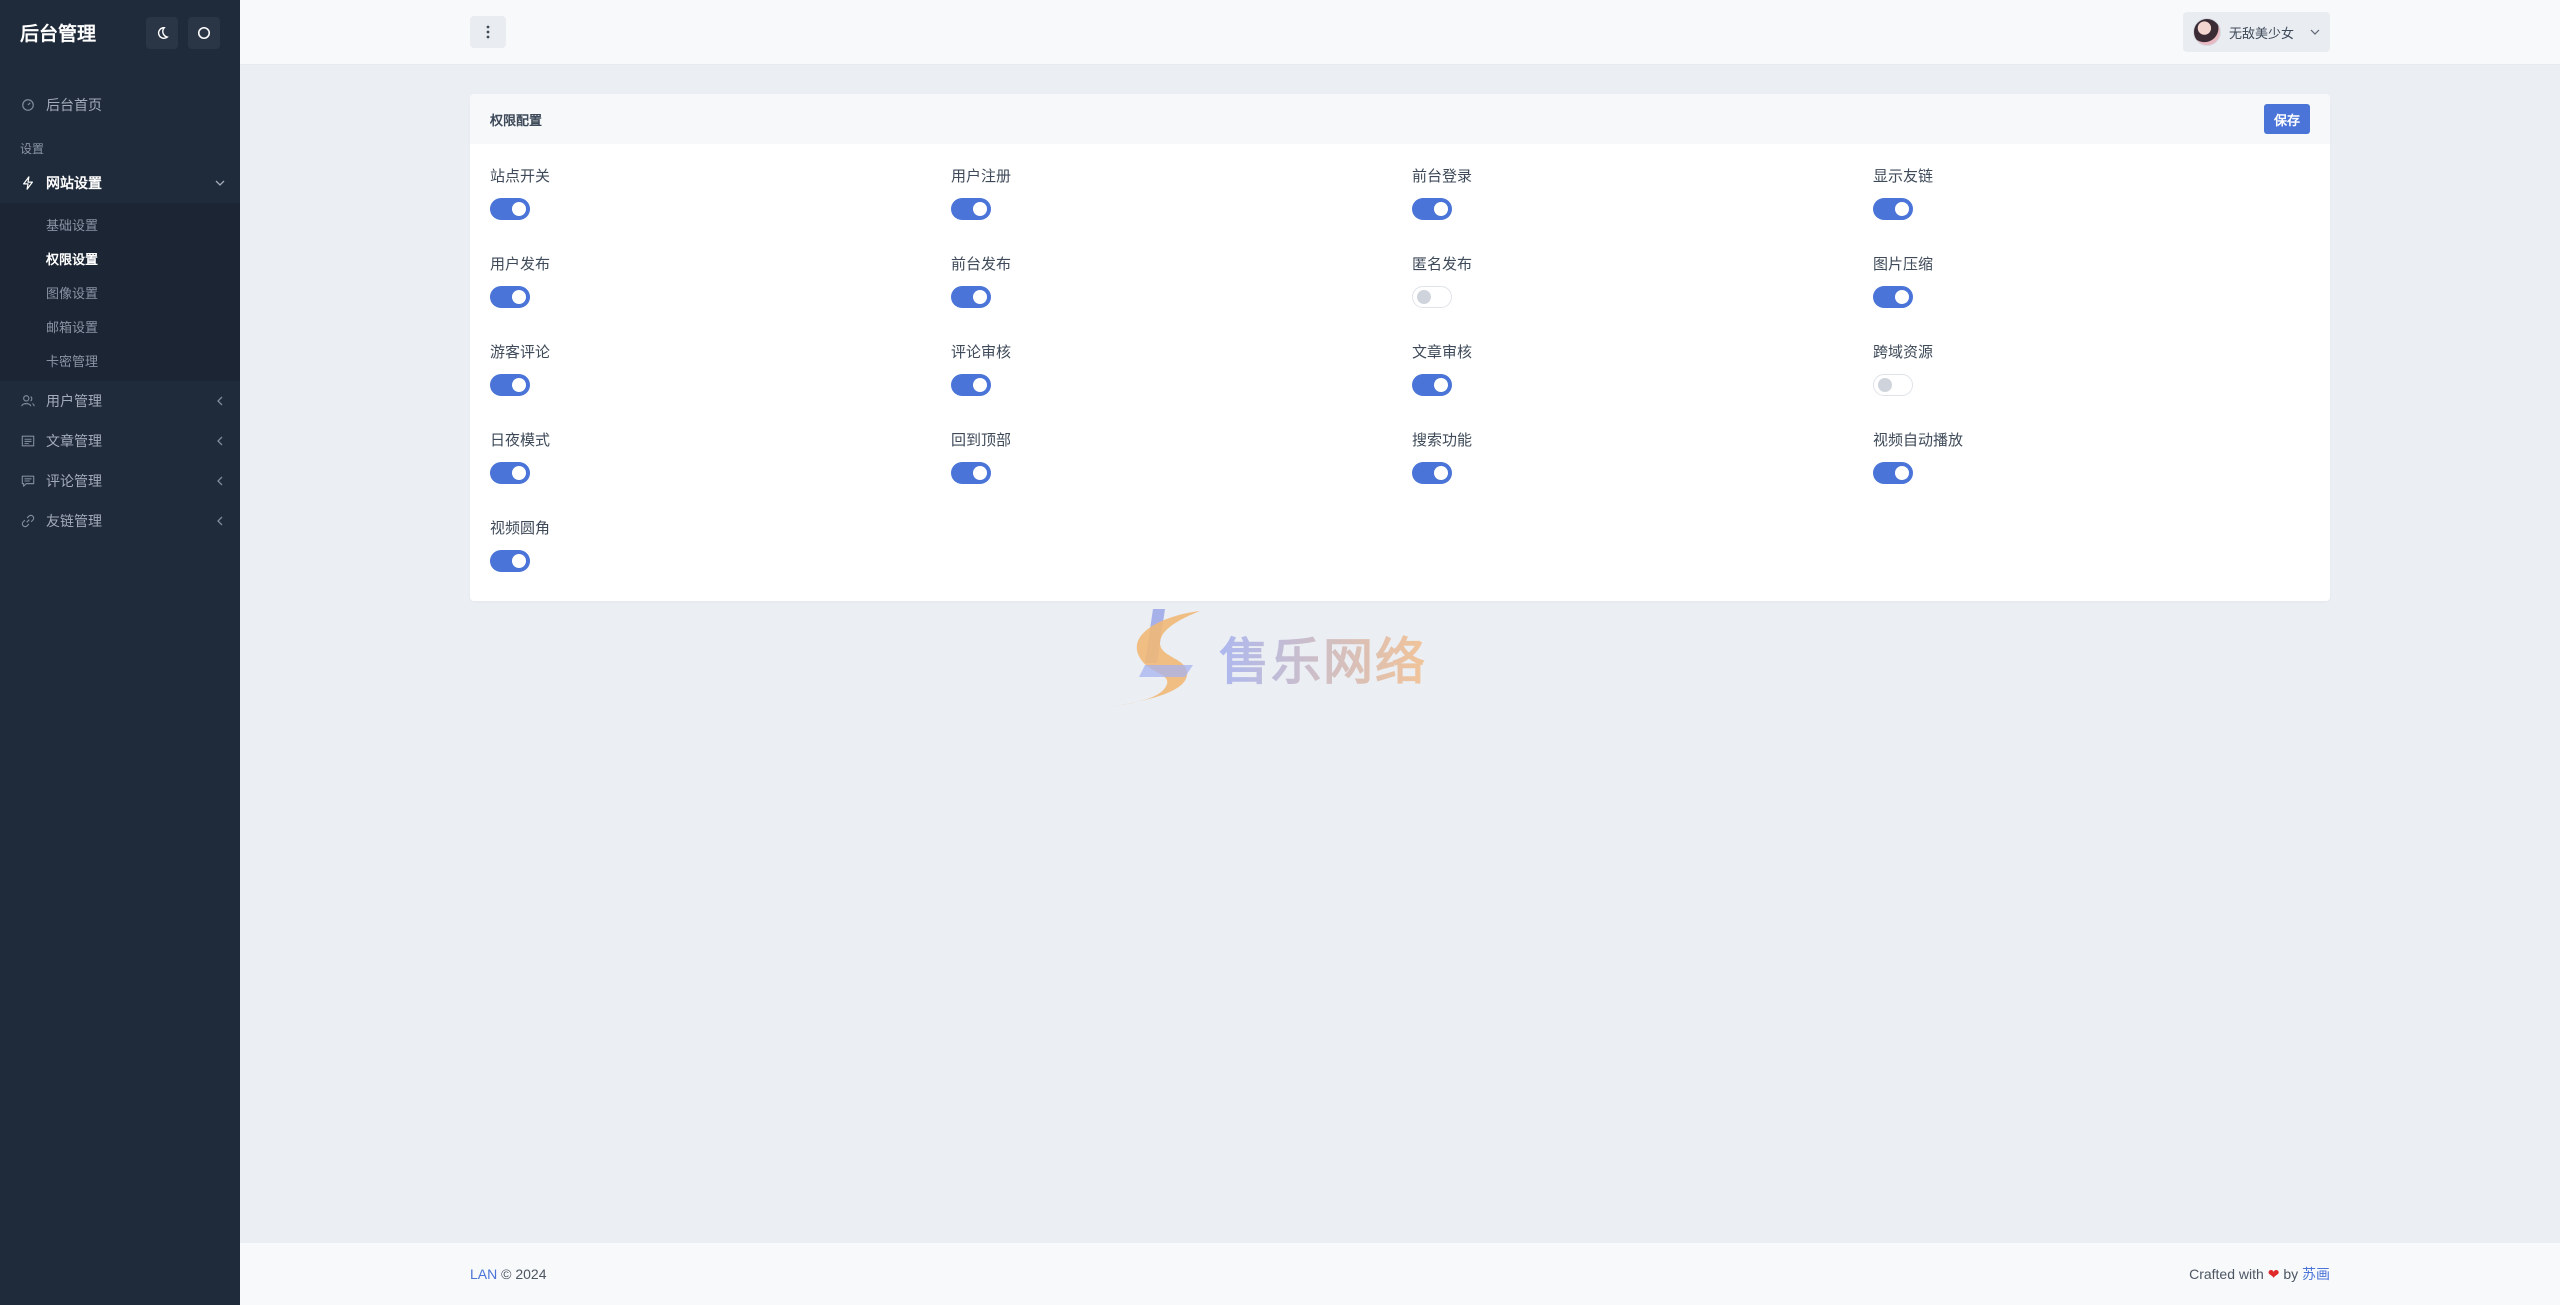 This screenshot has width=2560, height=1305. Describe the element at coordinates (1400, 1274) in the screenshot. I see `footer: LAN © 2024 Crafted with ❤ by 苏画` at that location.